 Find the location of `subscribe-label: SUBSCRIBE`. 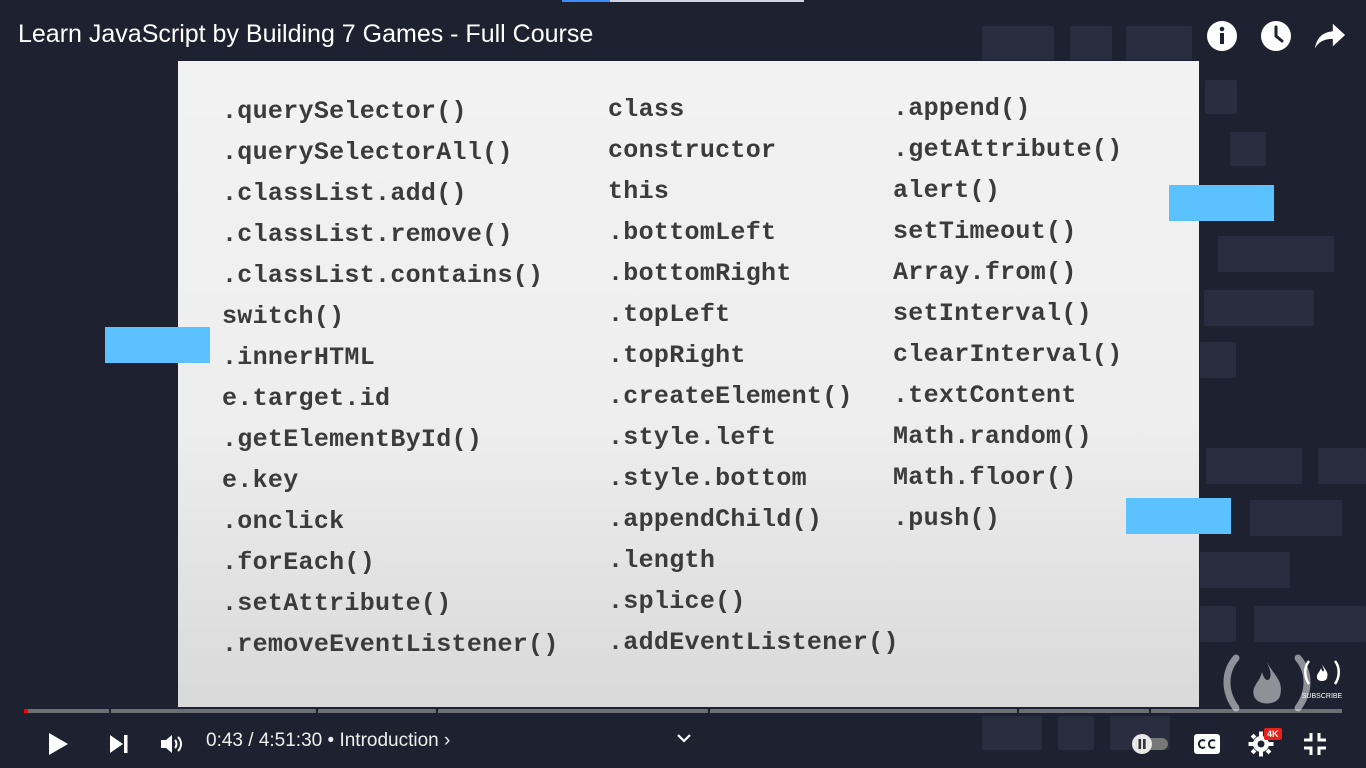

subscribe-label: SUBSCRIBE is located at coordinates (1322, 696).